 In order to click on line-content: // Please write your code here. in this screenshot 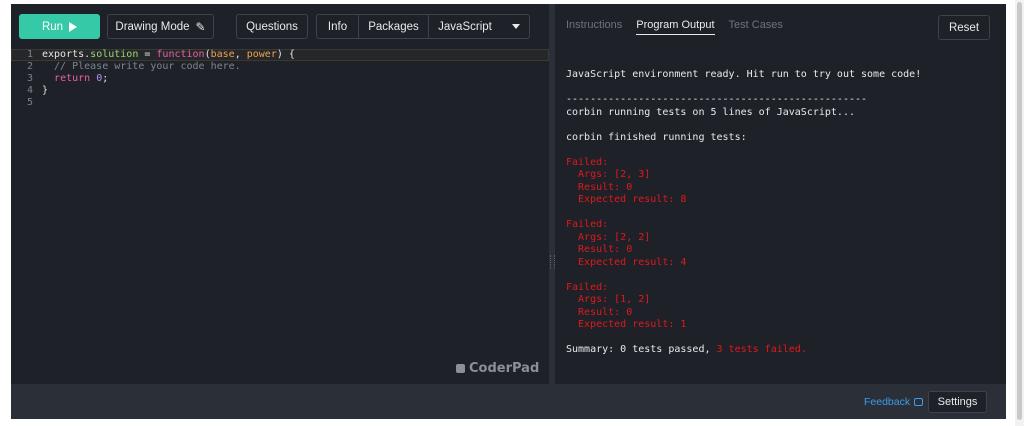, I will do `click(141, 67)`.